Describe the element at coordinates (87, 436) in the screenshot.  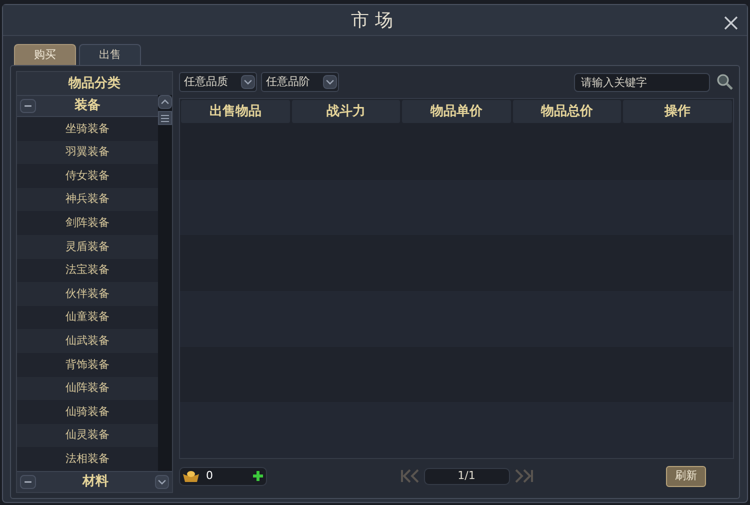
I see `category-item: 仙灵装备` at that location.